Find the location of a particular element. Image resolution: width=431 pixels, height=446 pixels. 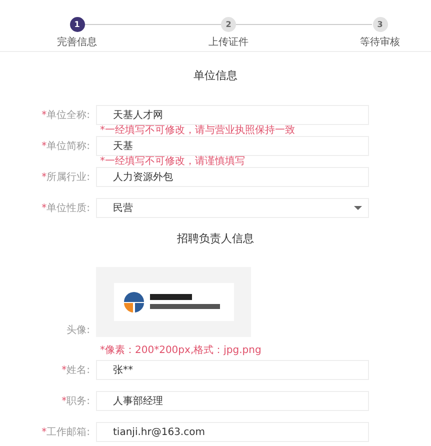

avatar-upload is located at coordinates (173, 302).